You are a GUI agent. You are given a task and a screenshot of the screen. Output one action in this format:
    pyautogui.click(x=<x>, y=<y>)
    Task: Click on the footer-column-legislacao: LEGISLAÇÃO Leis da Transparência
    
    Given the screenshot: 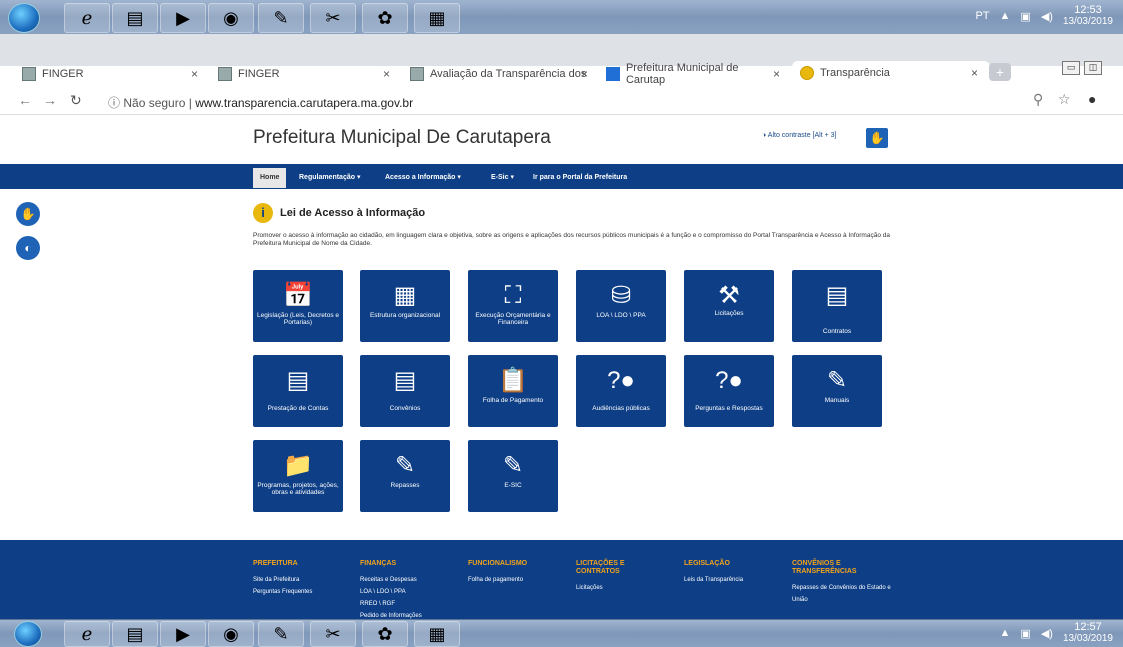 What is the action you would take?
    pyautogui.click(x=729, y=573)
    